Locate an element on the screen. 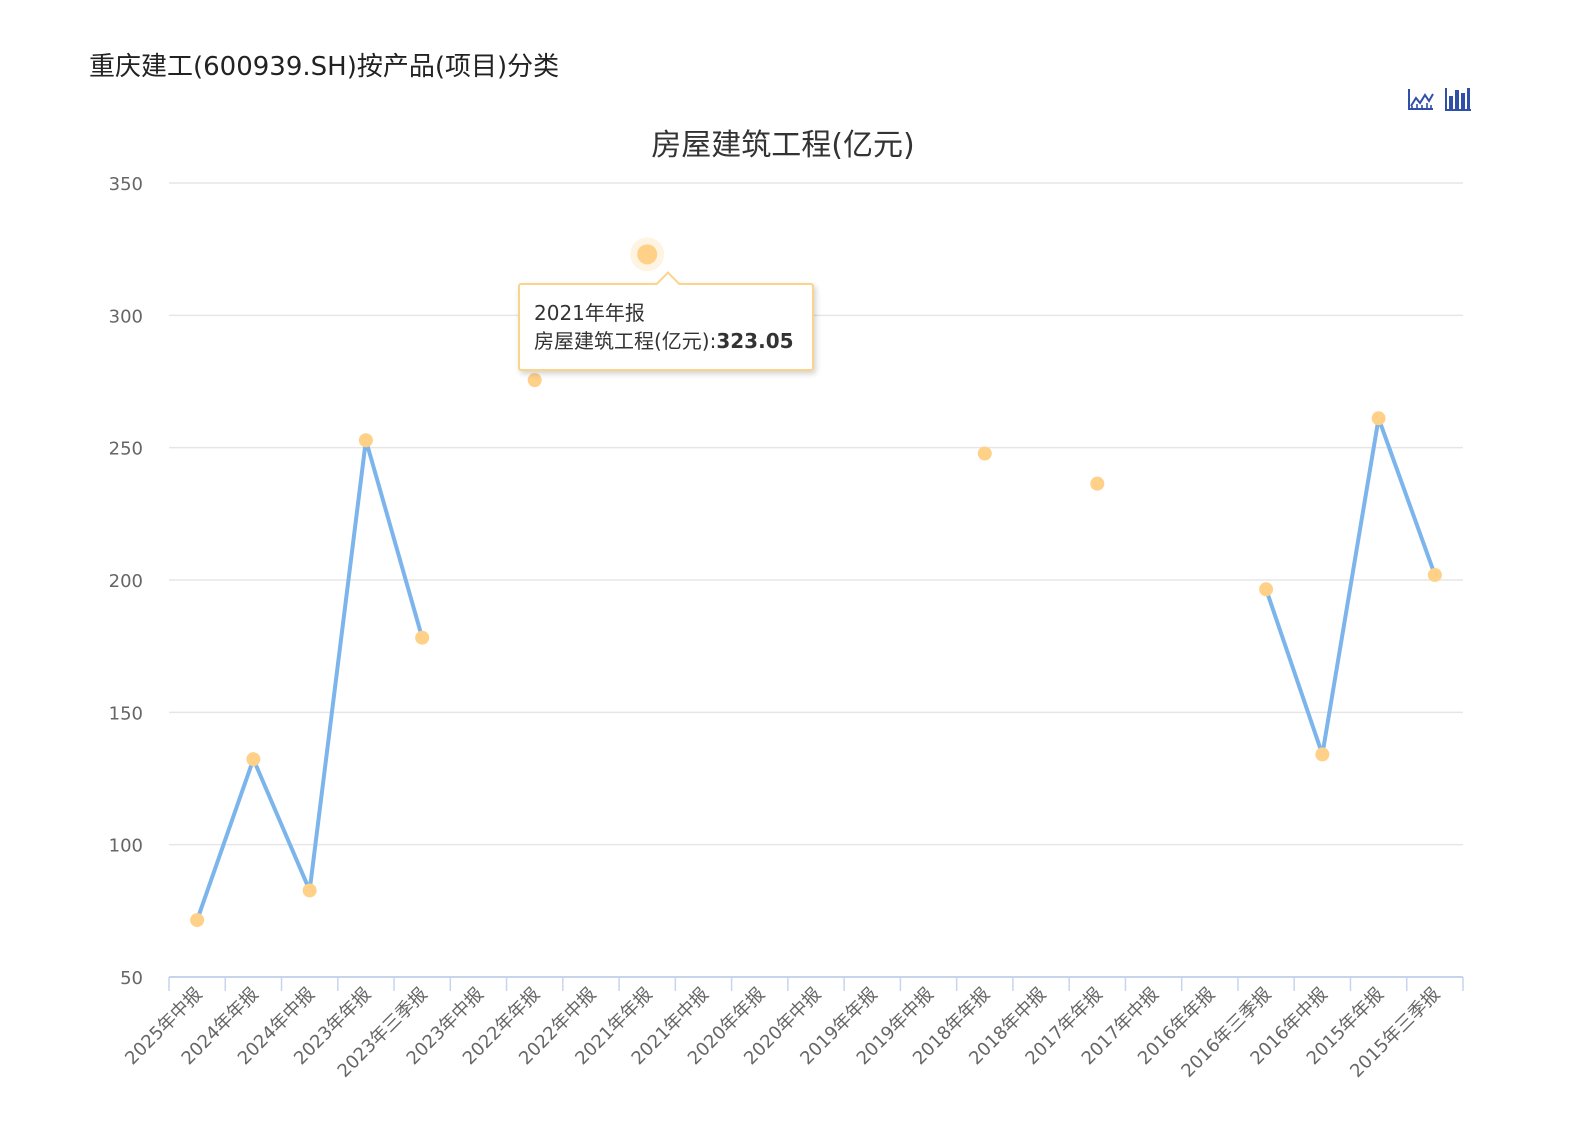 The width and height of the screenshot is (1596, 1146). tooltip-value-row: 房屋建筑工程(亿元):323.05 is located at coordinates (673, 341).